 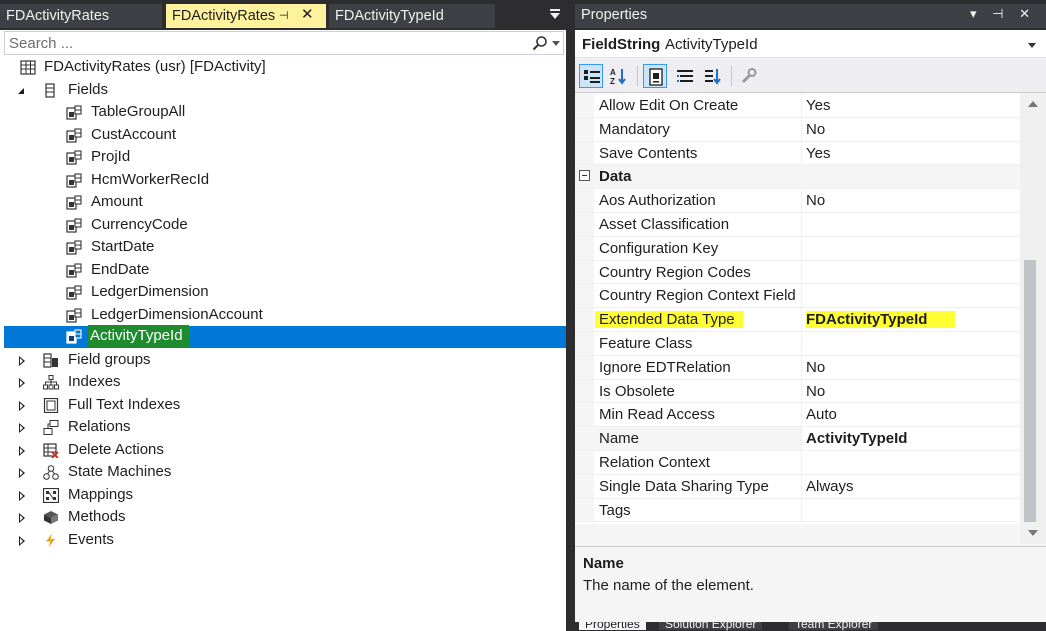 I want to click on property-row-name: Name ActivityTypeId, so click(x=797, y=439).